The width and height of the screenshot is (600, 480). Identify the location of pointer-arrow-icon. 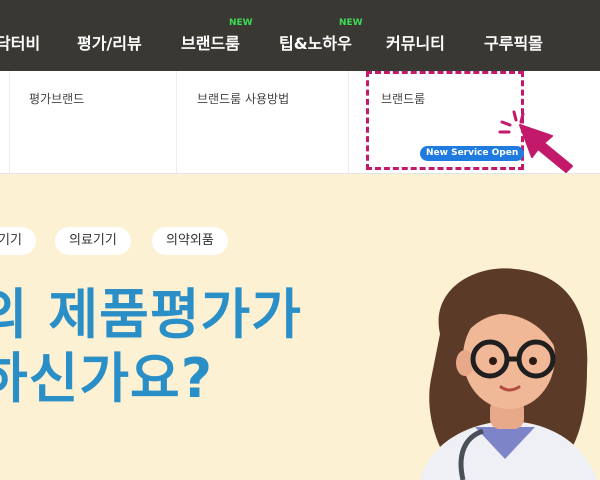
(535, 141).